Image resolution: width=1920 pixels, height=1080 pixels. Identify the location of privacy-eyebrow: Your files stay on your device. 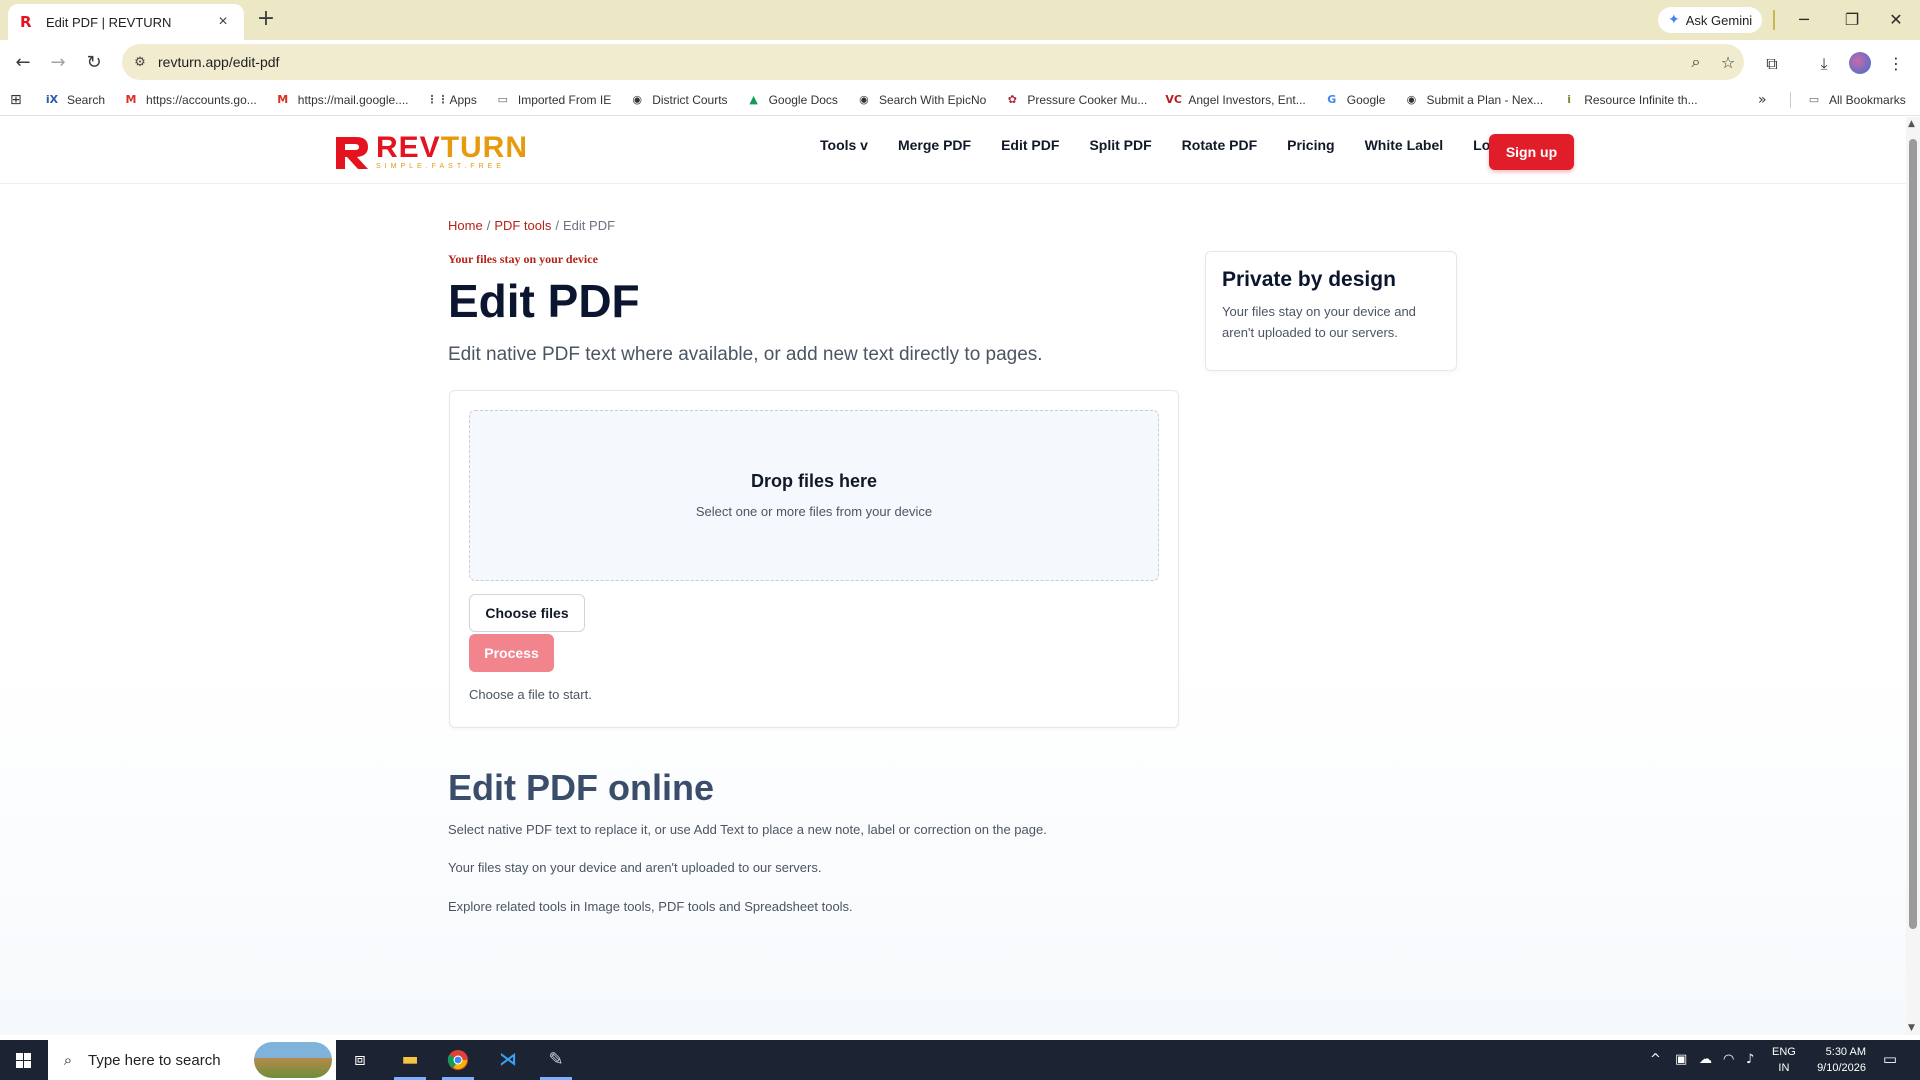
(523, 259).